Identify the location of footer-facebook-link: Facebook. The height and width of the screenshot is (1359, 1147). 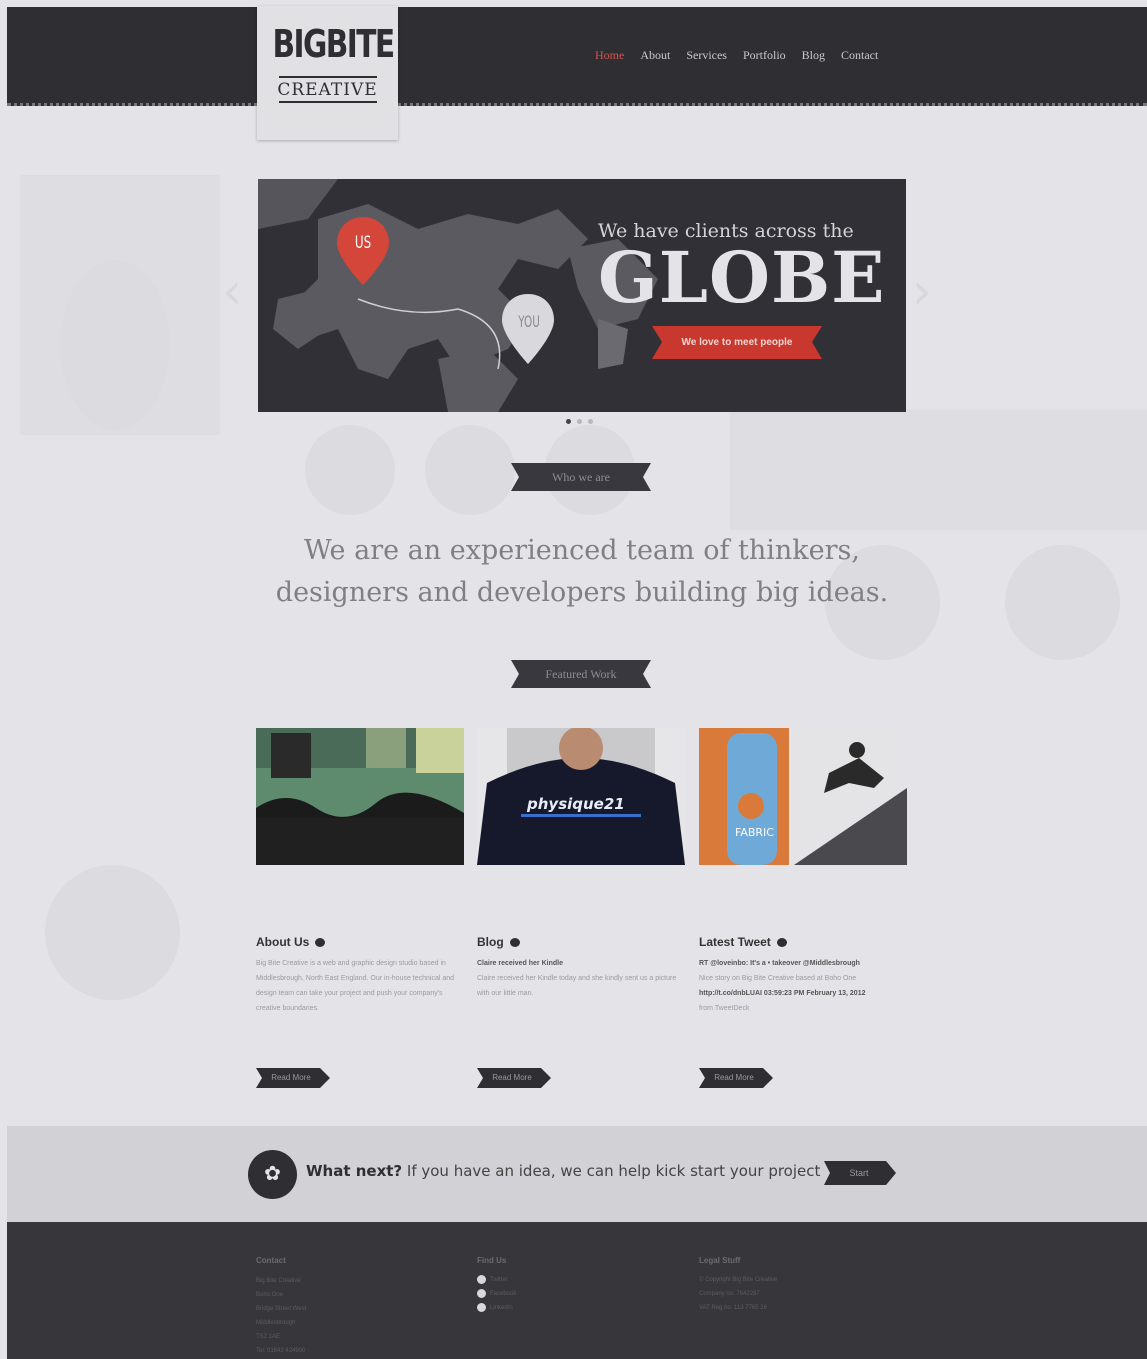
(496, 1293).